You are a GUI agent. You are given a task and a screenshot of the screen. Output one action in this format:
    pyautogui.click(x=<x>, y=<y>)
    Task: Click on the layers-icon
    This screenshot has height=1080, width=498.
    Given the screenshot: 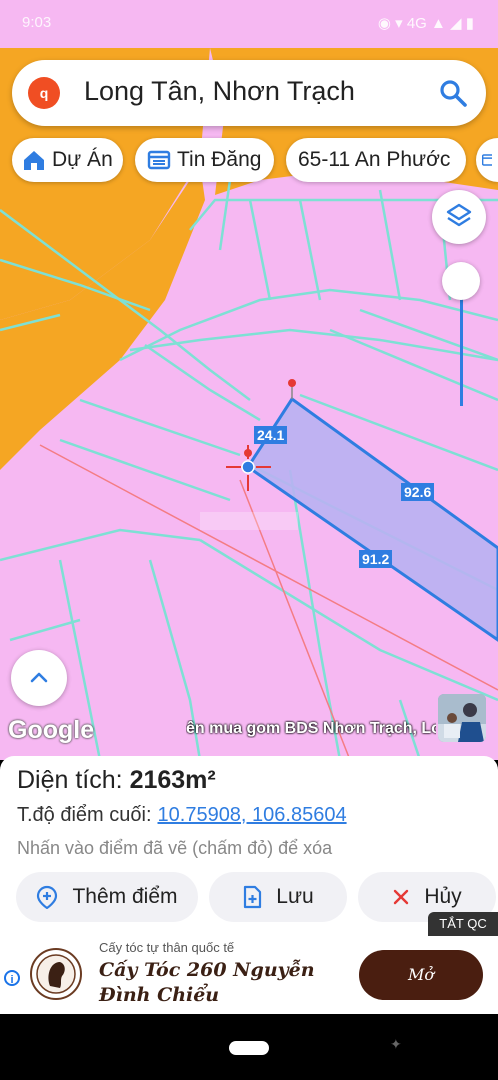 What is the action you would take?
    pyautogui.click(x=459, y=215)
    